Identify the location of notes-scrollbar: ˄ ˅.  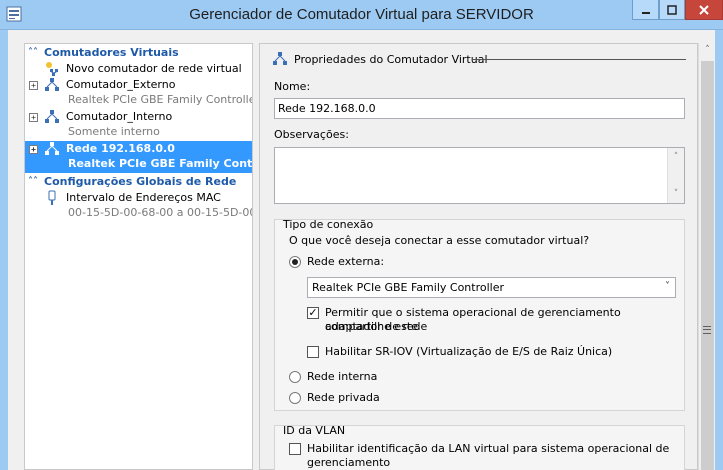
(675, 175).